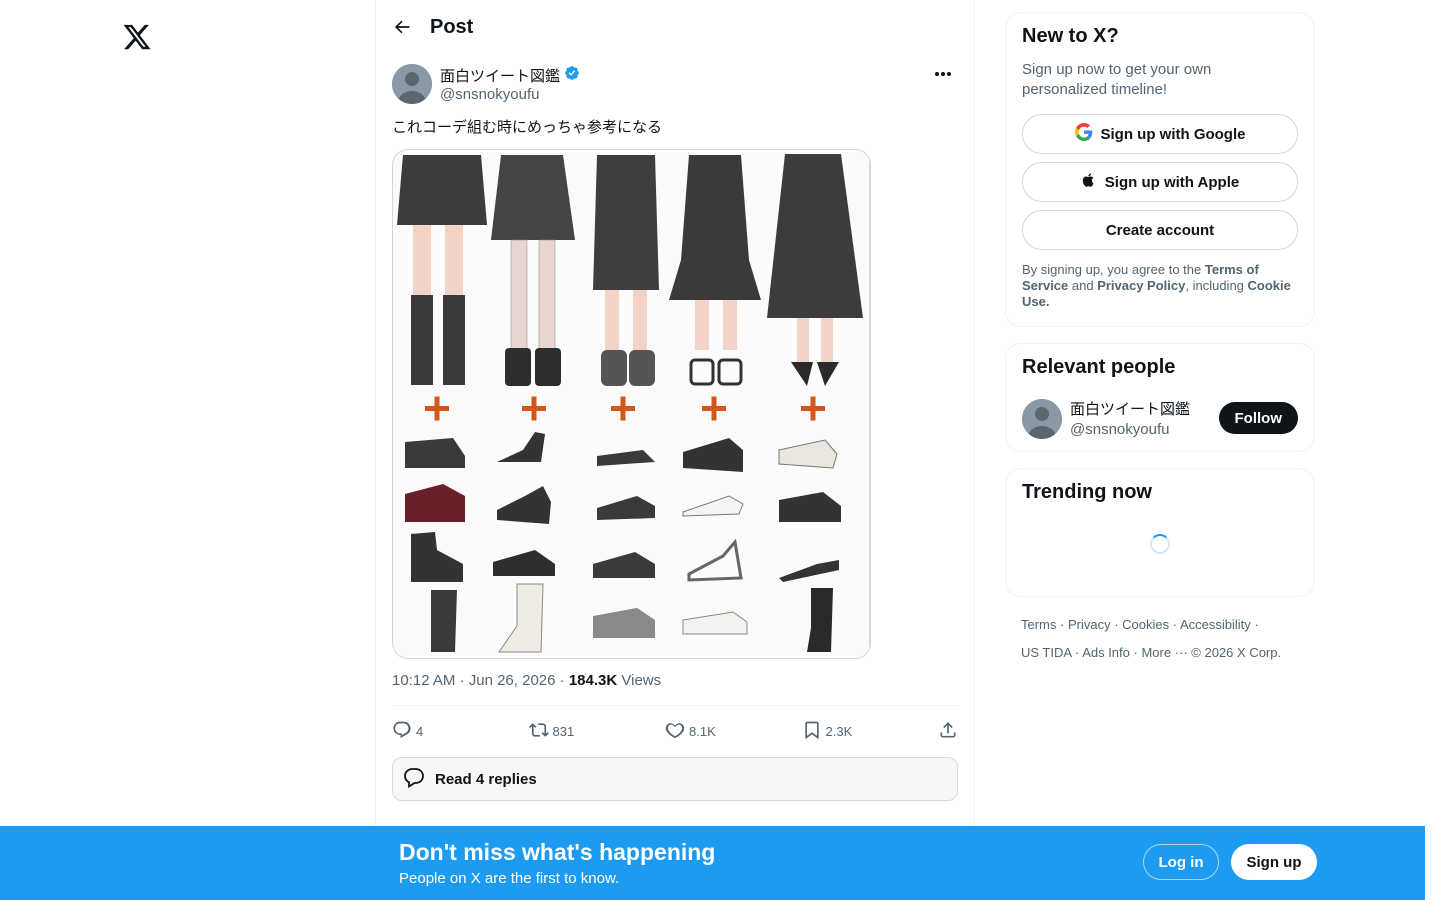  I want to click on repost-button: 831, so click(558, 731).